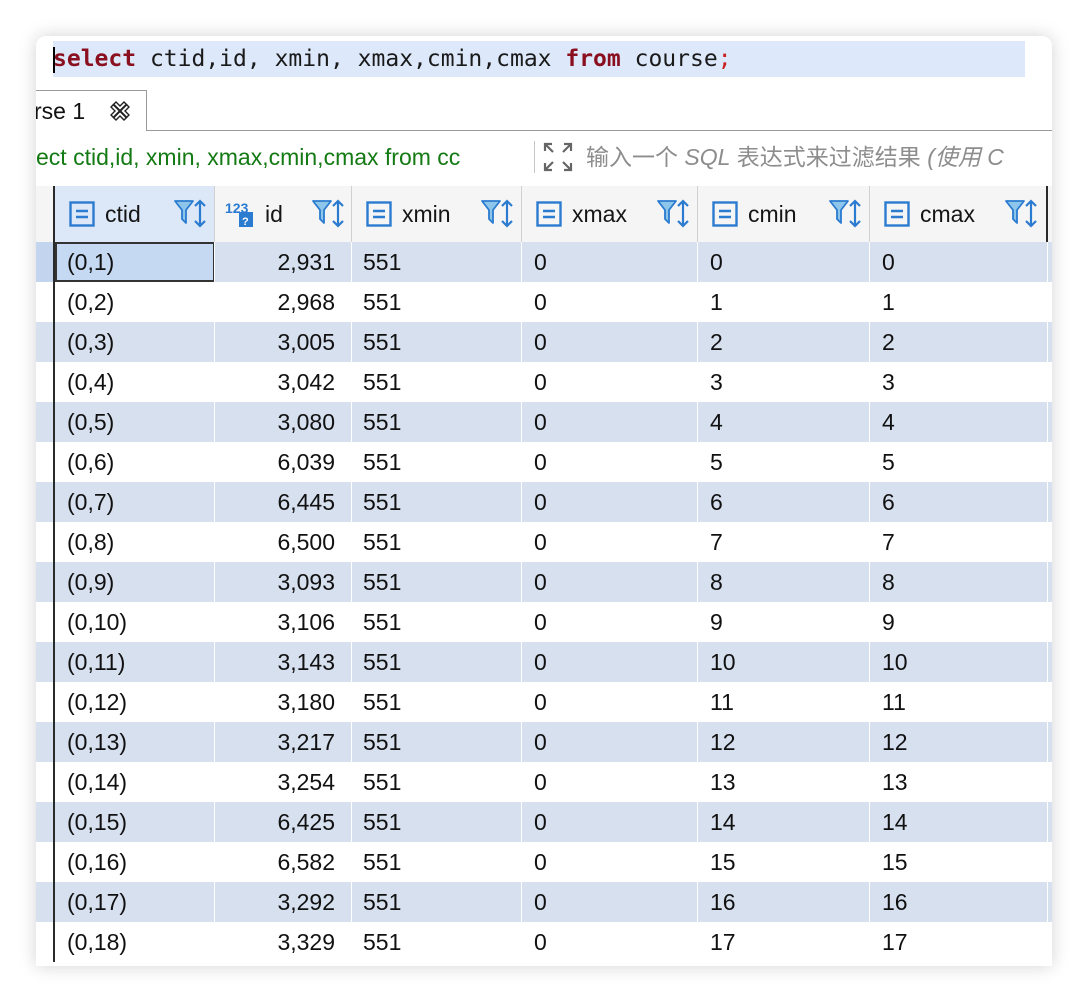 The image size is (1088, 1002). I want to click on filter-input: 输入一个 SQL 表达式来过滤结果 (使用 C, so click(795, 157).